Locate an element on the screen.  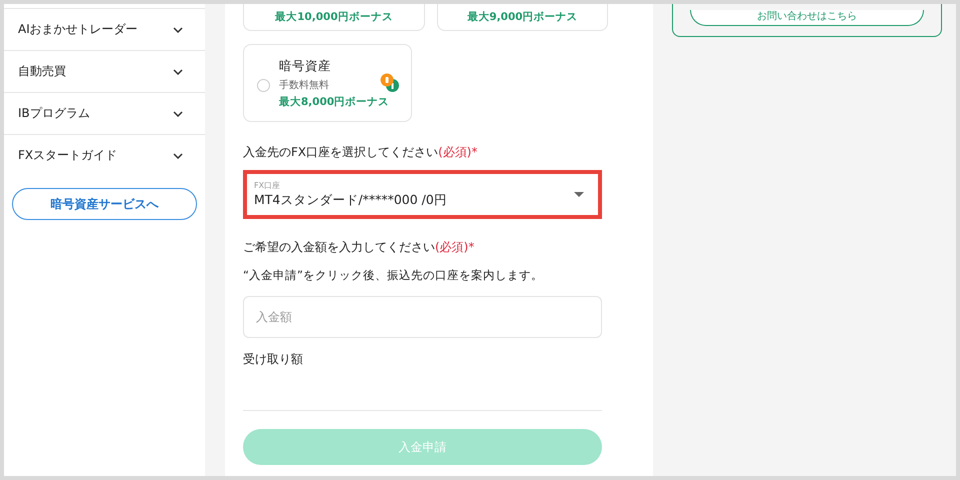
sidebar-item: 自動売買 is located at coordinates (104, 72).